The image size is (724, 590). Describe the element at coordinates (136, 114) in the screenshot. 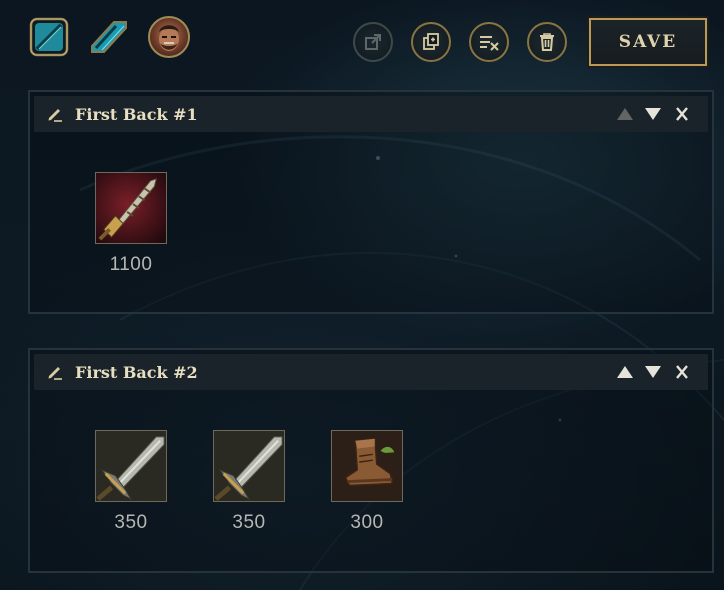

I see `block-title: First Back #1` at that location.